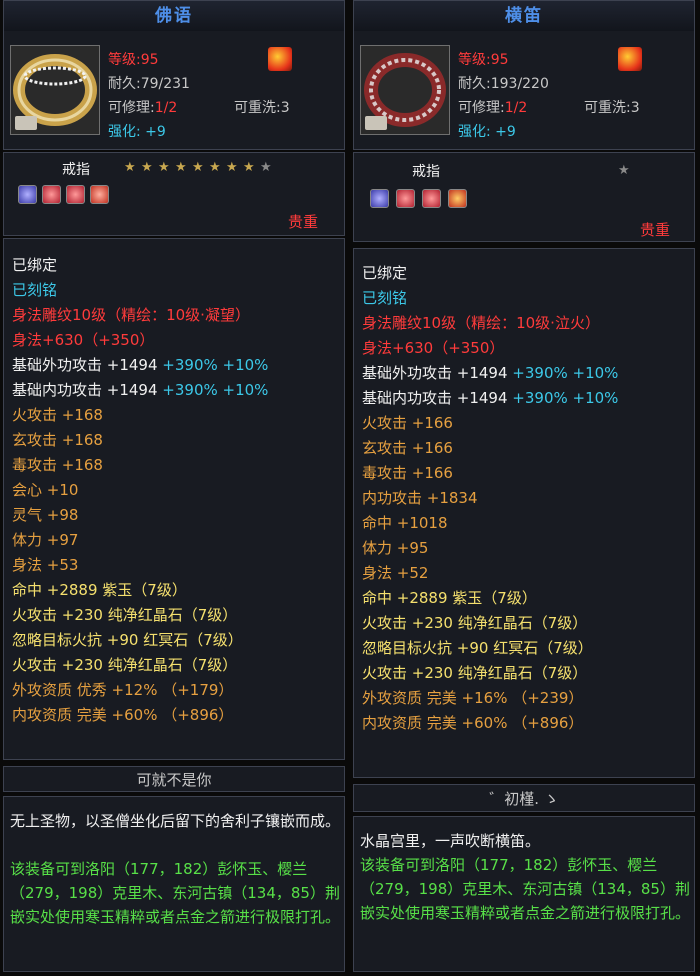  What do you see at coordinates (450, 841) in the screenshot?
I see `description-text: 水晶宫里，一声吹断横笛。` at bounding box center [450, 841].